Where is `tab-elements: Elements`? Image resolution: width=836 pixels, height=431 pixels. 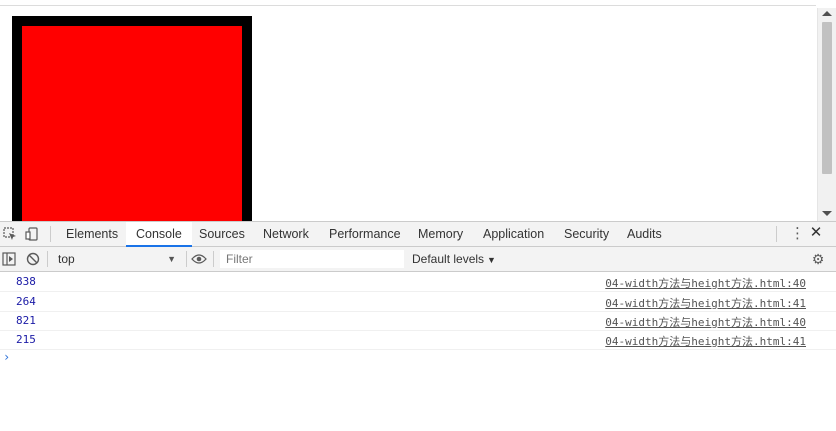 tab-elements: Elements is located at coordinates (92, 234).